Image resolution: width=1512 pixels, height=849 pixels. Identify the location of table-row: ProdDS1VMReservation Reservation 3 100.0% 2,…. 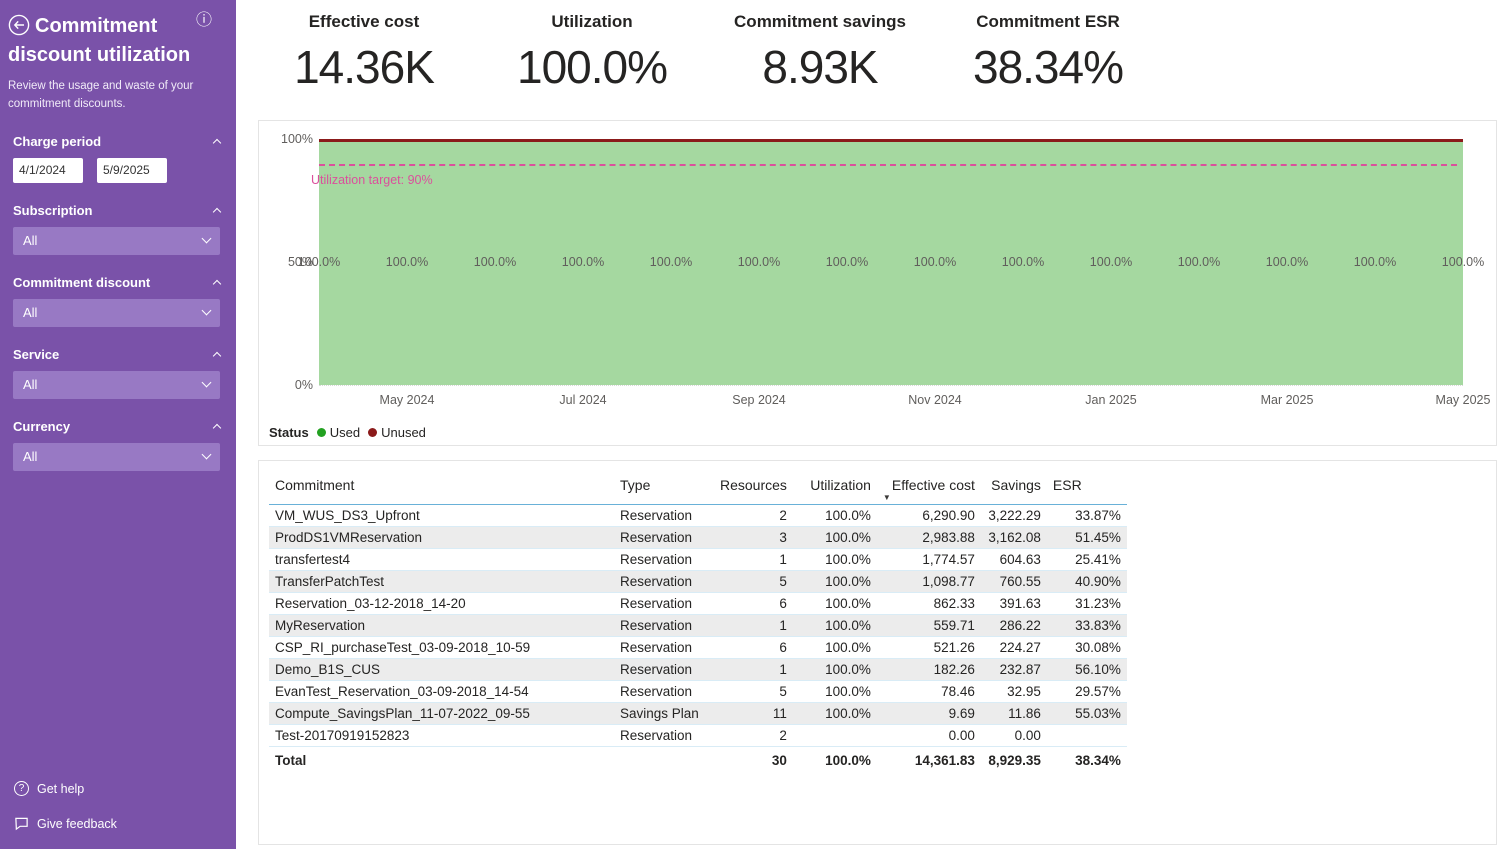
(698, 537).